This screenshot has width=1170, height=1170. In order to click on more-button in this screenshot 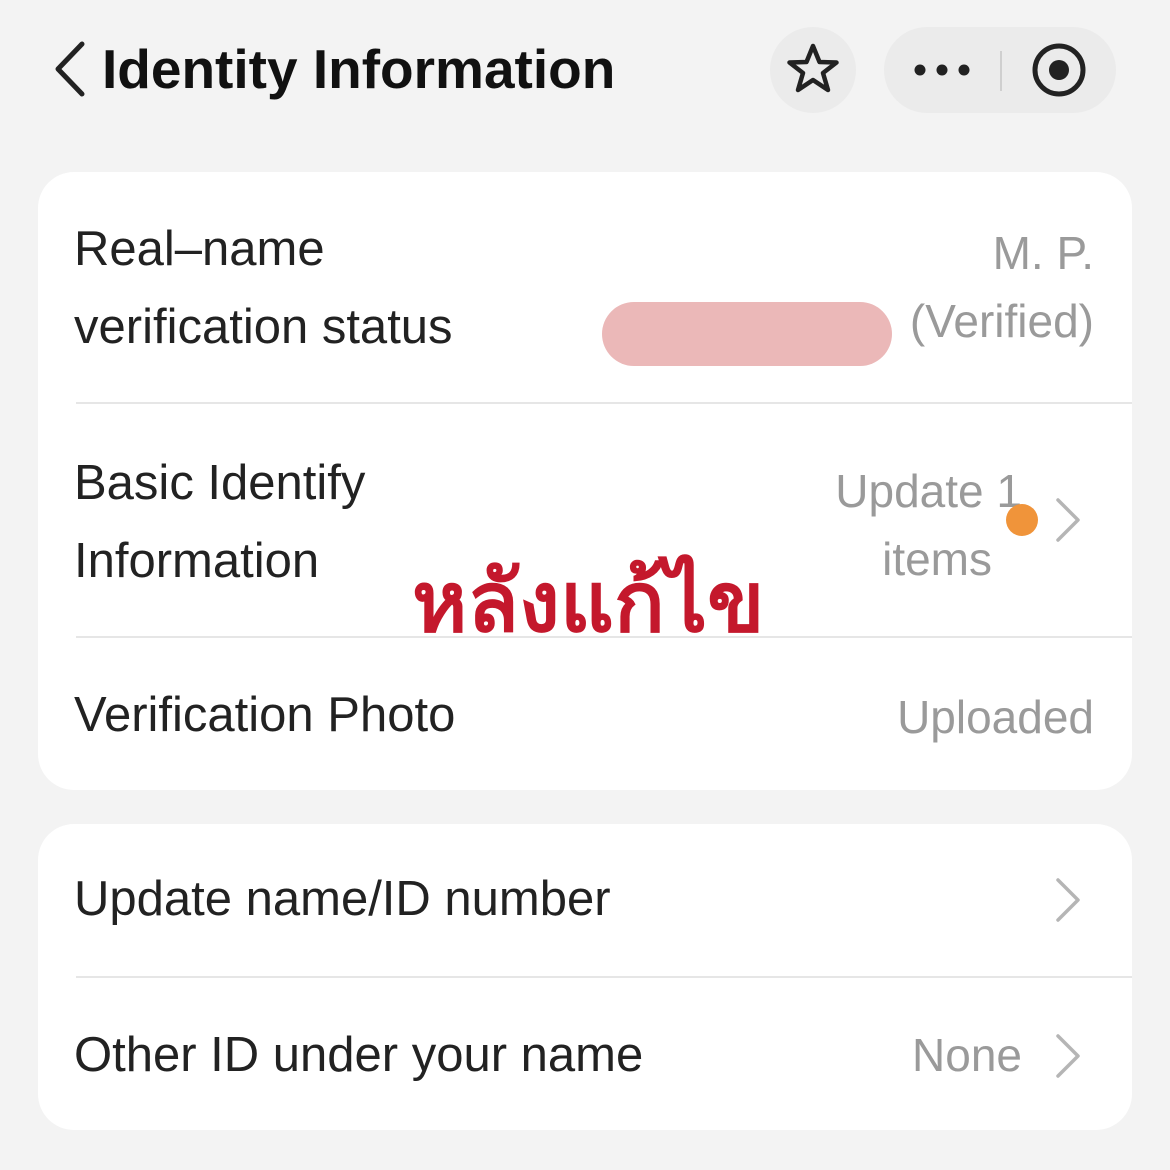, I will do `click(942, 70)`.